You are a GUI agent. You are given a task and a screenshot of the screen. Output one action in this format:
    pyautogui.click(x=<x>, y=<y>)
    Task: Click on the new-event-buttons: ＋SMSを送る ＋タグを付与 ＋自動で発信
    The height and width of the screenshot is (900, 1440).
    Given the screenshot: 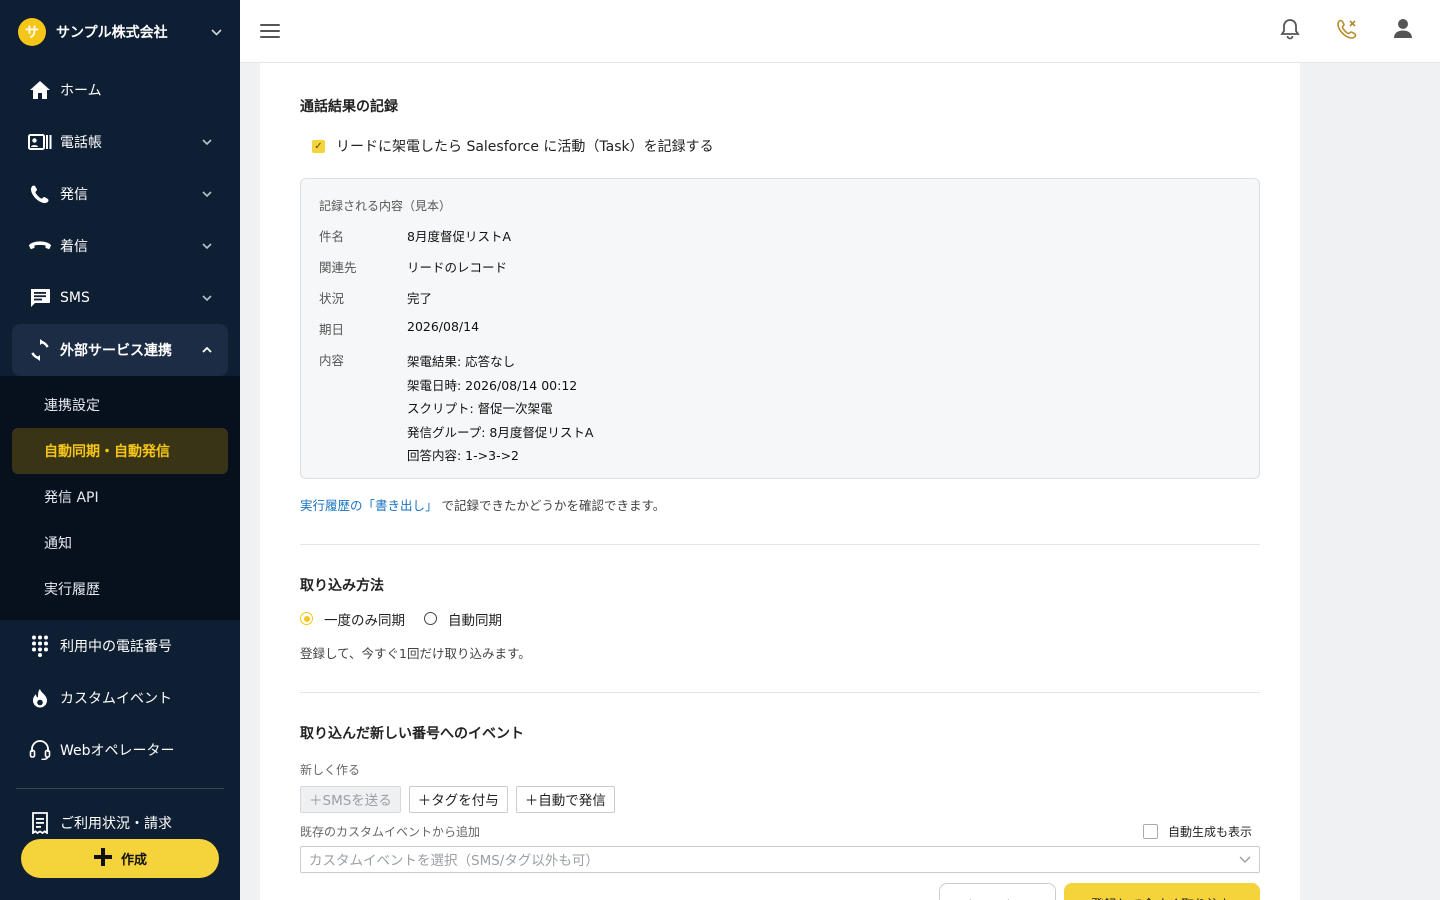 What is the action you would take?
    pyautogui.click(x=780, y=799)
    